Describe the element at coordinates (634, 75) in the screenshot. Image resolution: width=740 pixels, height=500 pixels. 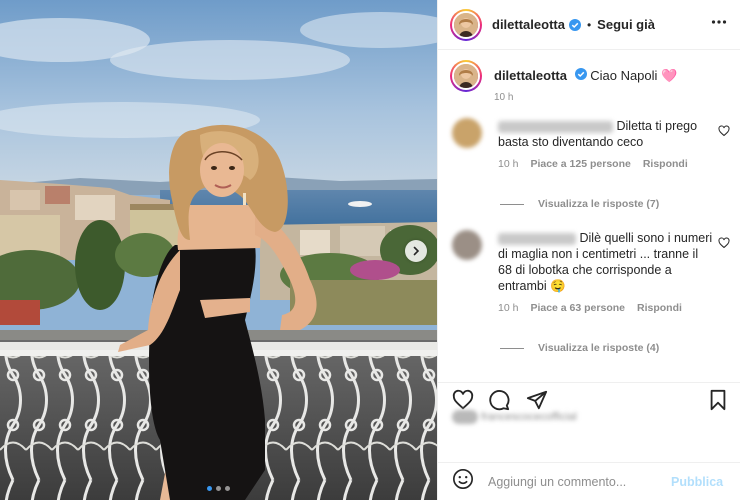
I see `caption-text: Ciao Napoli 🩷` at that location.